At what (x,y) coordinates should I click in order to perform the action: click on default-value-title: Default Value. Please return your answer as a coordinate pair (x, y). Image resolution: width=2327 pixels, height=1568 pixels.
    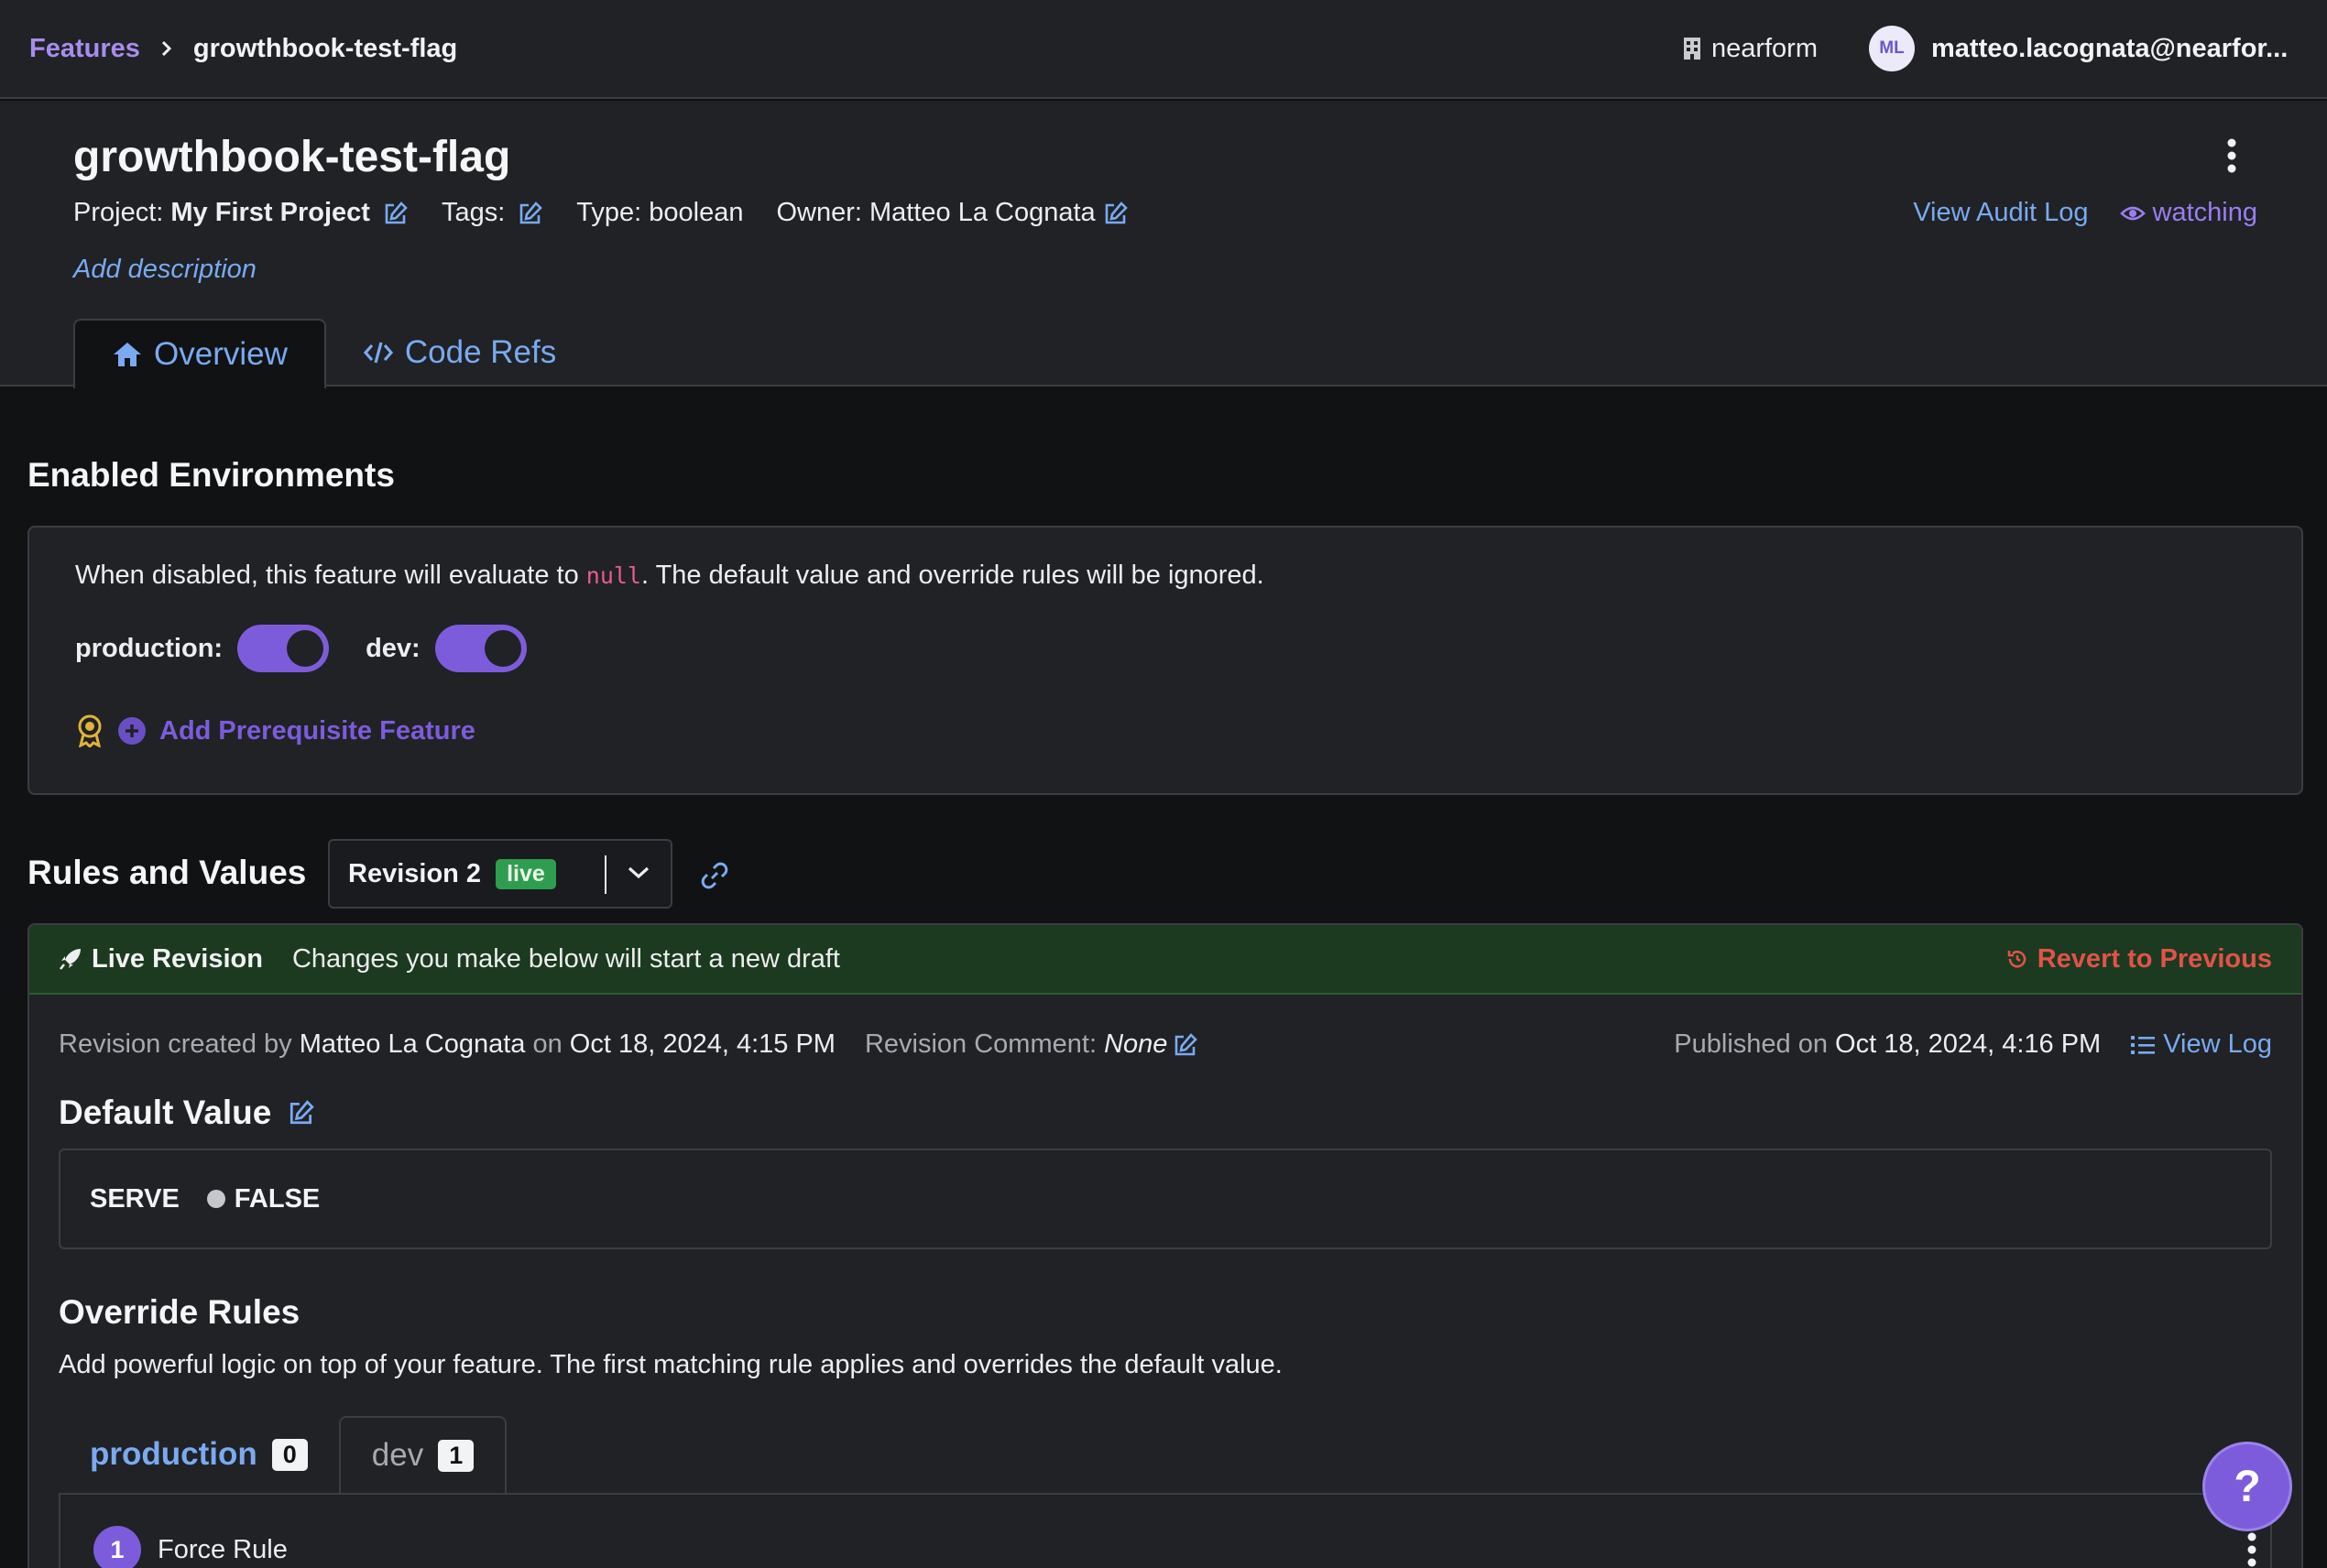
    Looking at the image, I should click on (165, 1112).